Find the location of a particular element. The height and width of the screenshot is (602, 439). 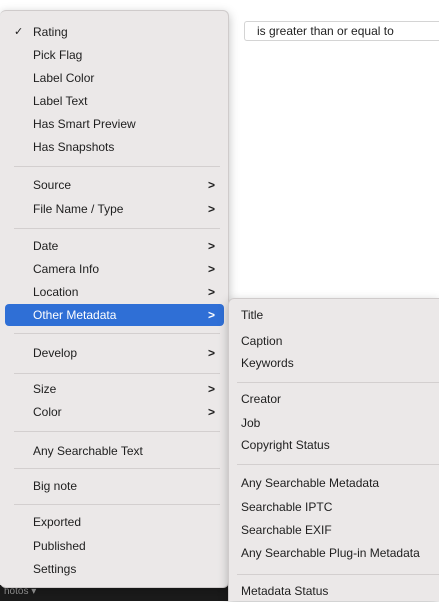

menu-item-label: Job is located at coordinates (251, 423).